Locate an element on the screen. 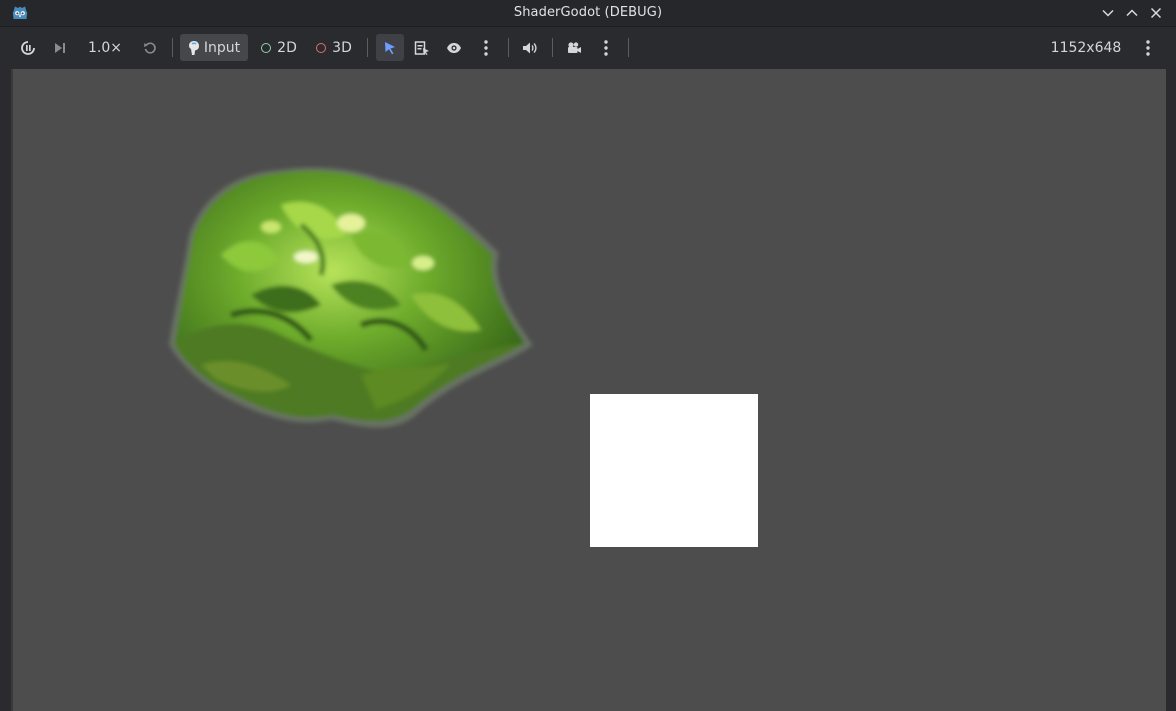 The image size is (1176, 711). select-arrow-icon is located at coordinates (390, 48).